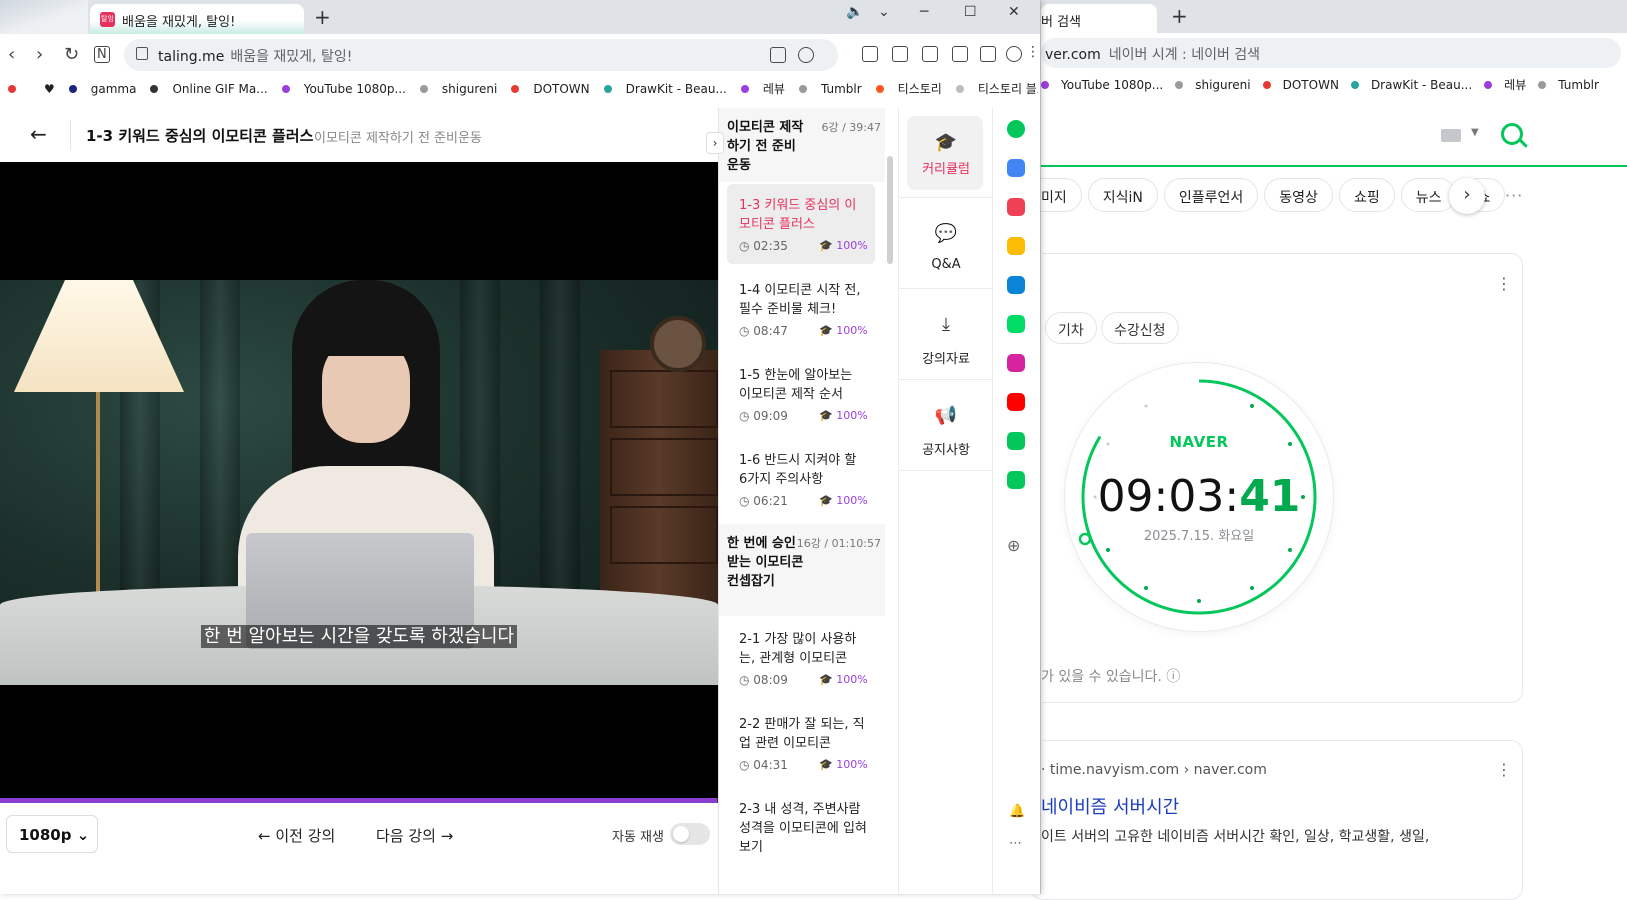  Describe the element at coordinates (1016, 441) in the screenshot. I see `extension-stock-icon` at that location.